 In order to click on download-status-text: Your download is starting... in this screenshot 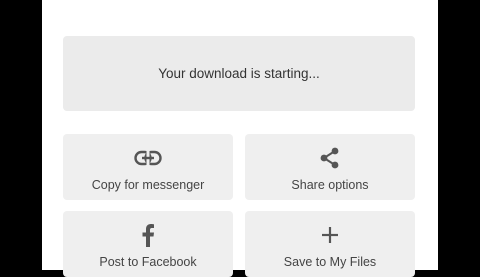, I will do `click(239, 73)`.